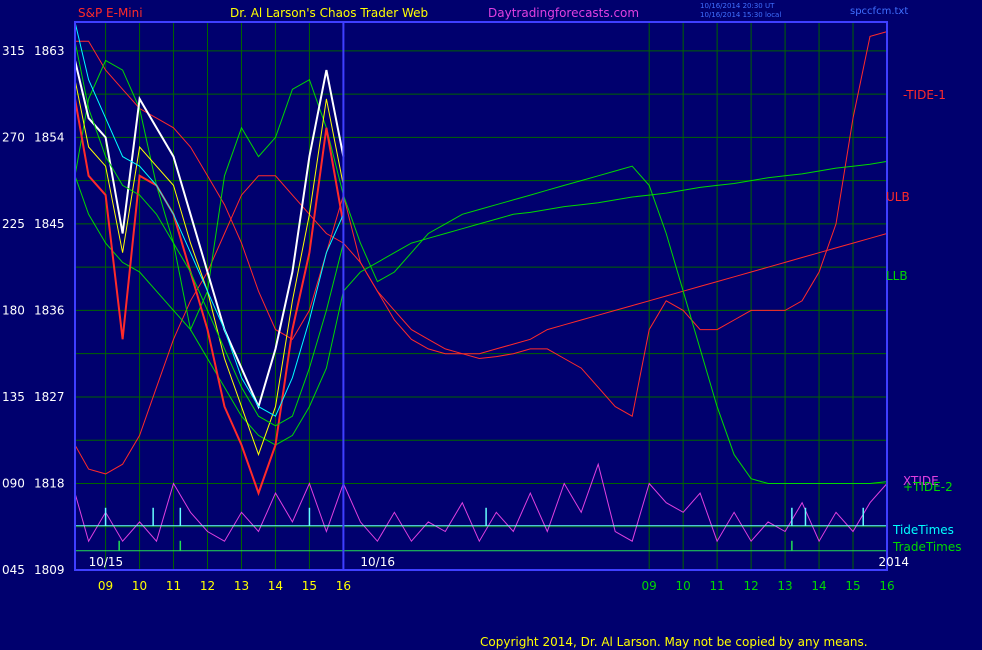 Image resolution: width=982 pixels, height=650 pixels. What do you see at coordinates (898, 197) in the screenshot?
I see `legend-label-ulb: ULB` at bounding box center [898, 197].